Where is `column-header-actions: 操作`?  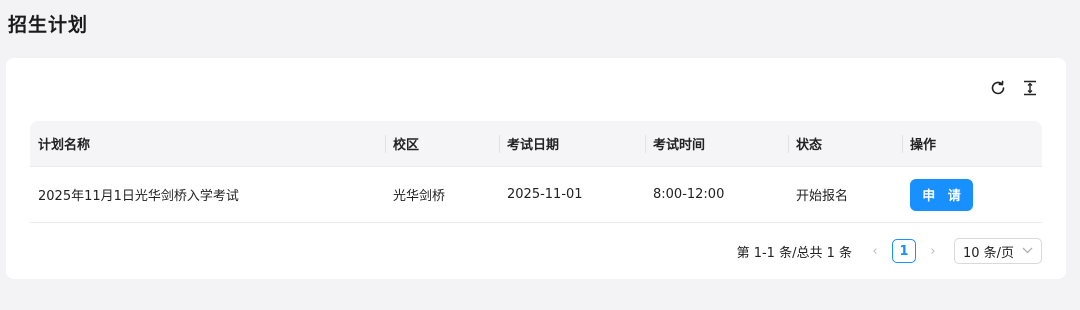 column-header-actions: 操作 is located at coordinates (972, 143).